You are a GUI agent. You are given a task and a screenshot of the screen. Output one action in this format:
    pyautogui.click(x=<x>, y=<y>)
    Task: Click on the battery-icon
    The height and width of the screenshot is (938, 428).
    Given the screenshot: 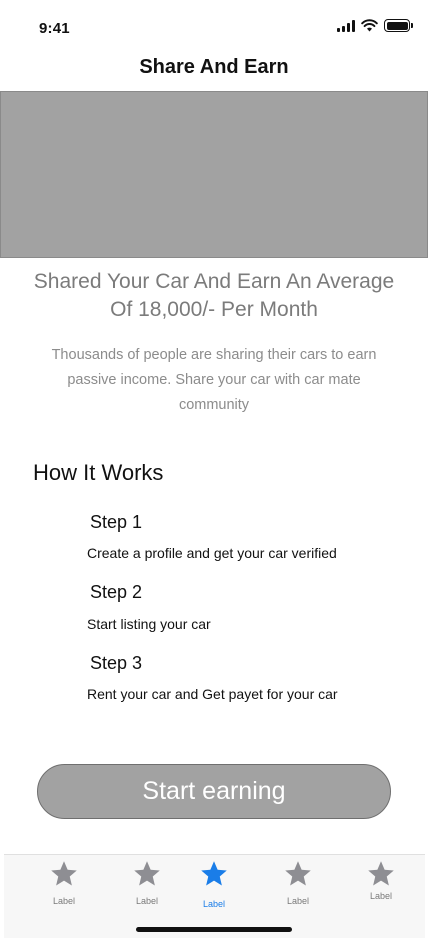 What is the action you would take?
    pyautogui.click(x=398, y=25)
    